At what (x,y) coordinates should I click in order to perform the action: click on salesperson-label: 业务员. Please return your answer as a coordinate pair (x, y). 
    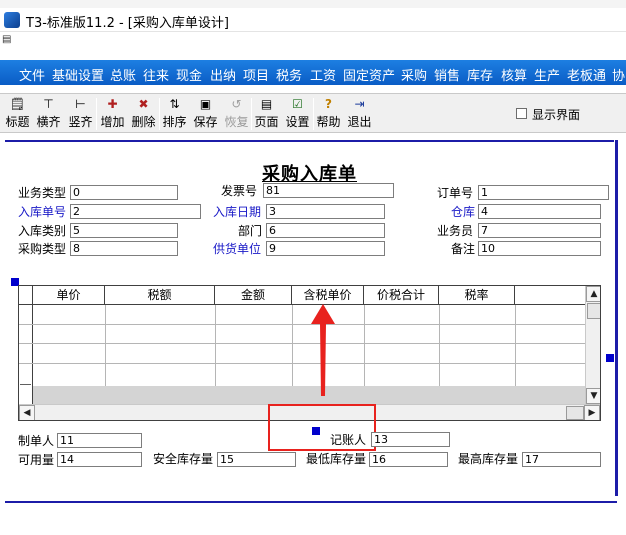
    Looking at the image, I should click on (455, 231).